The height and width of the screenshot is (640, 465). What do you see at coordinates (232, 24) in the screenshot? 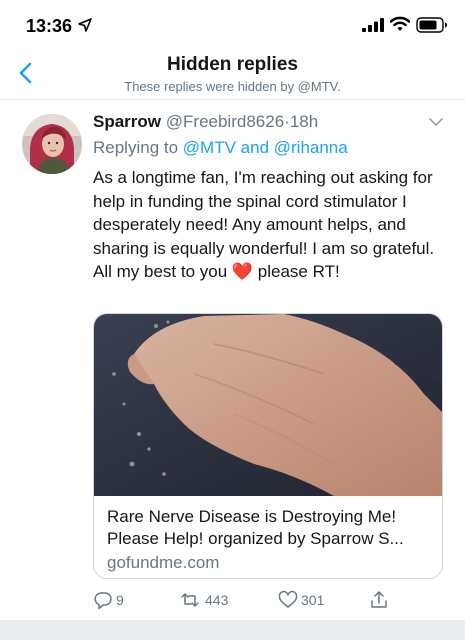
I see `status-bar: 13:36` at bounding box center [232, 24].